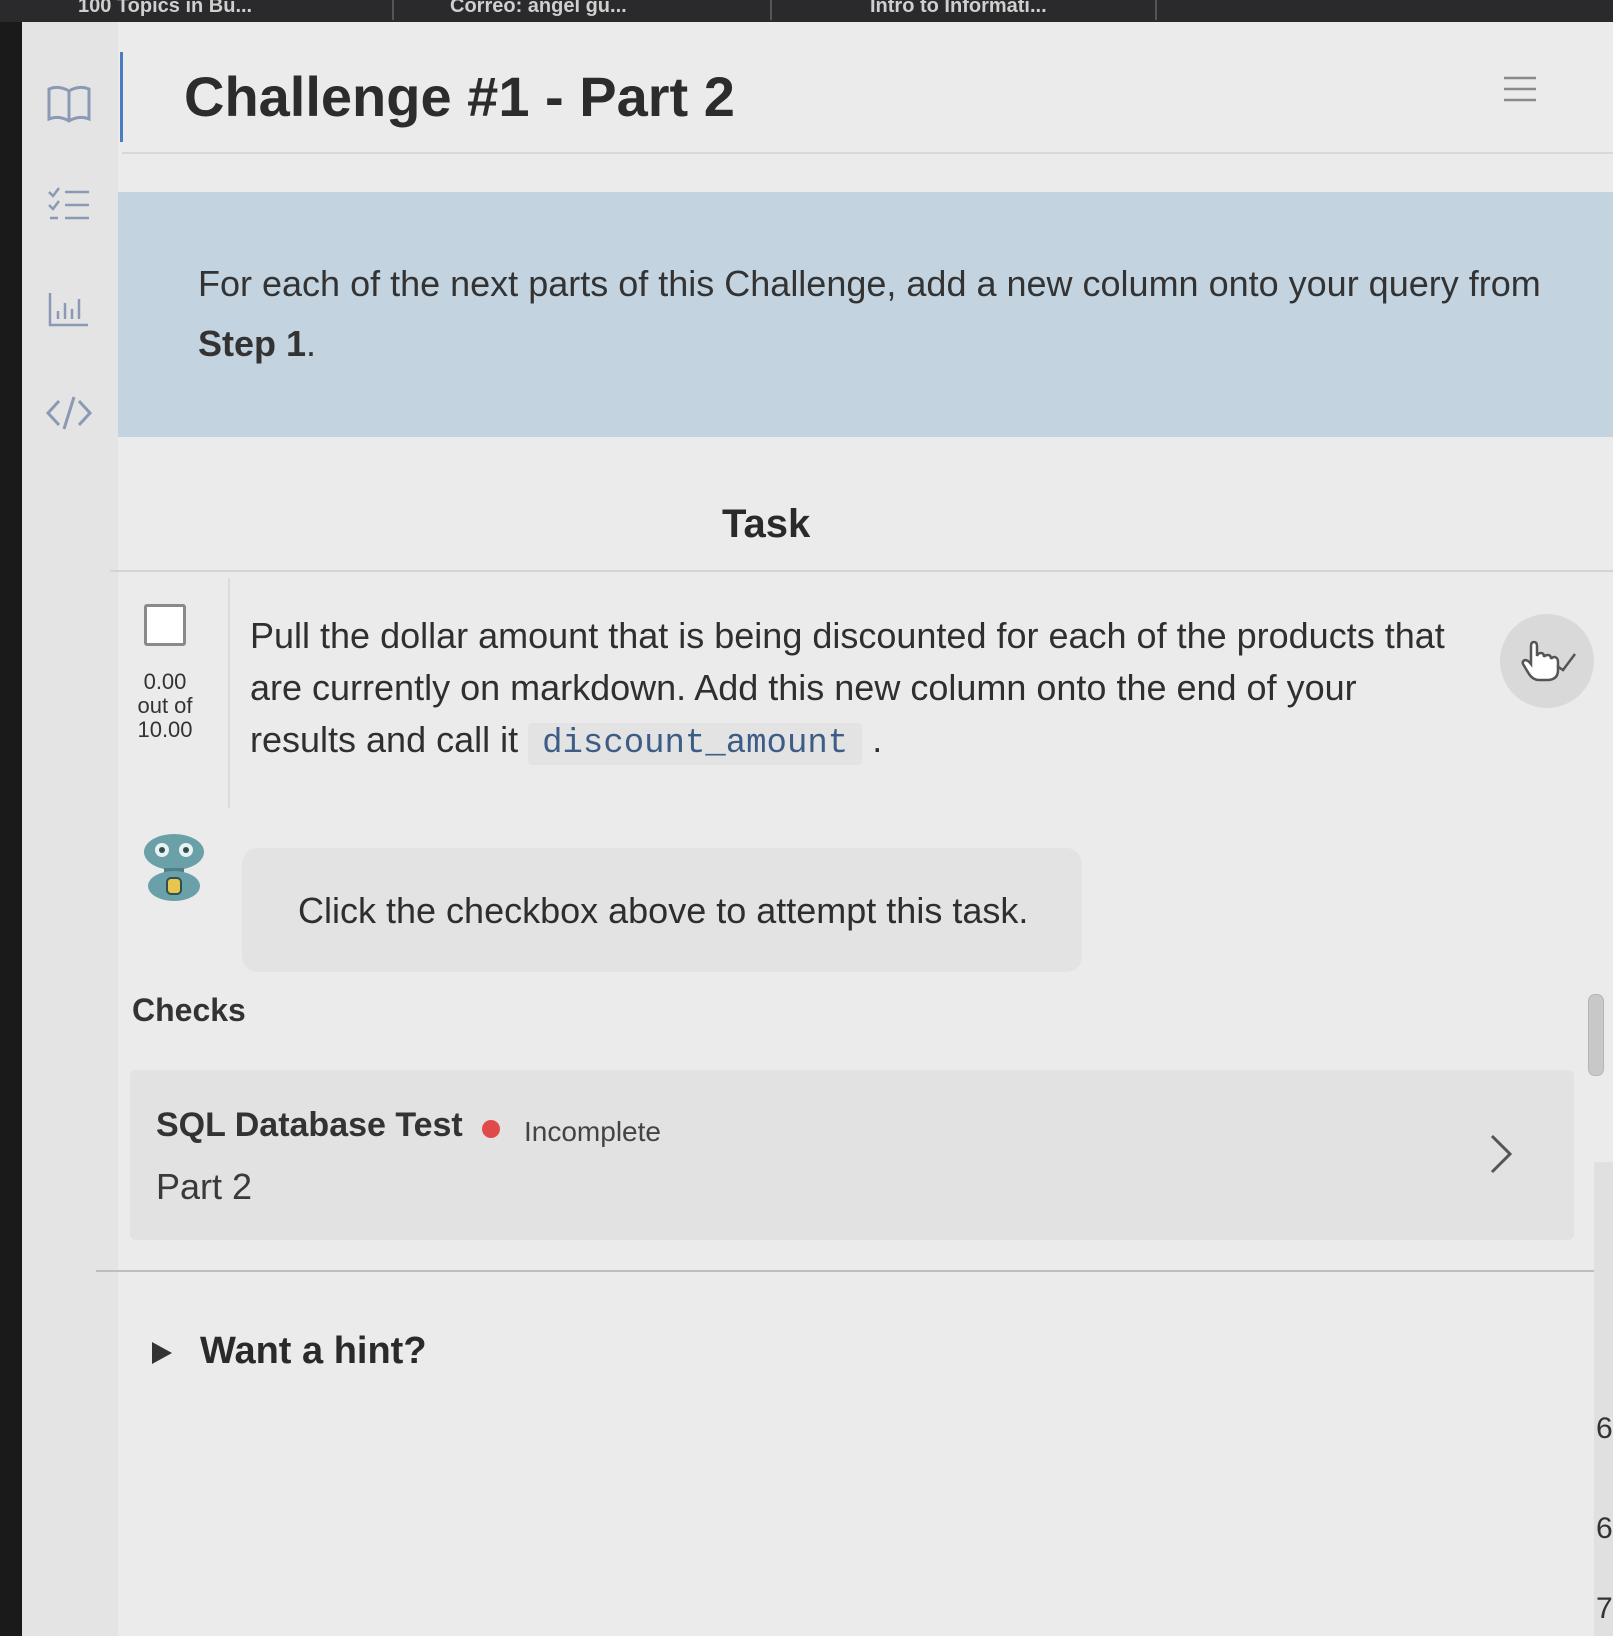 The height and width of the screenshot is (1636, 1613). I want to click on check-subtitle: Part 2, so click(204, 1186).